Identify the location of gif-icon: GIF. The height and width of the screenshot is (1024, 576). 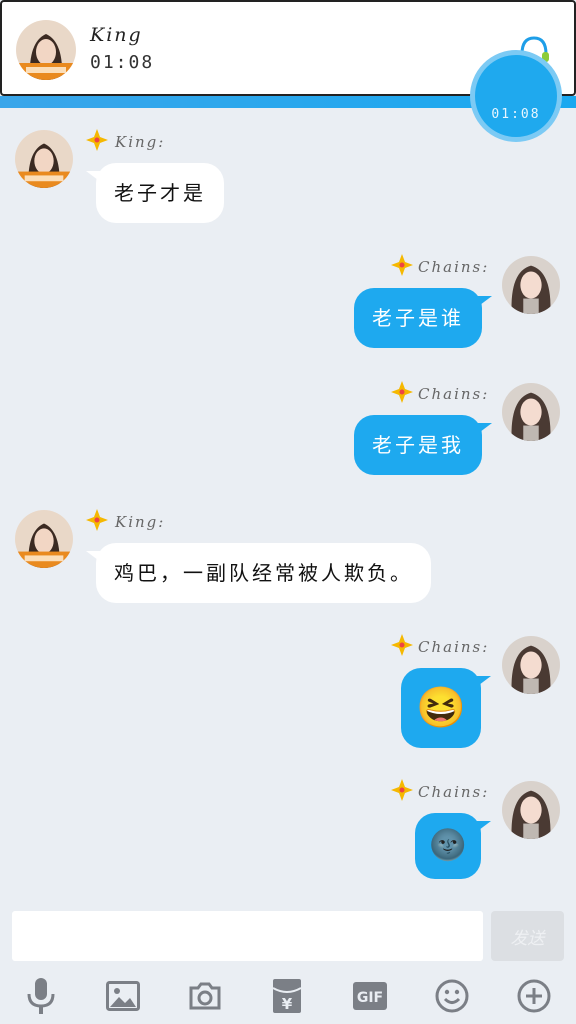
(370, 996).